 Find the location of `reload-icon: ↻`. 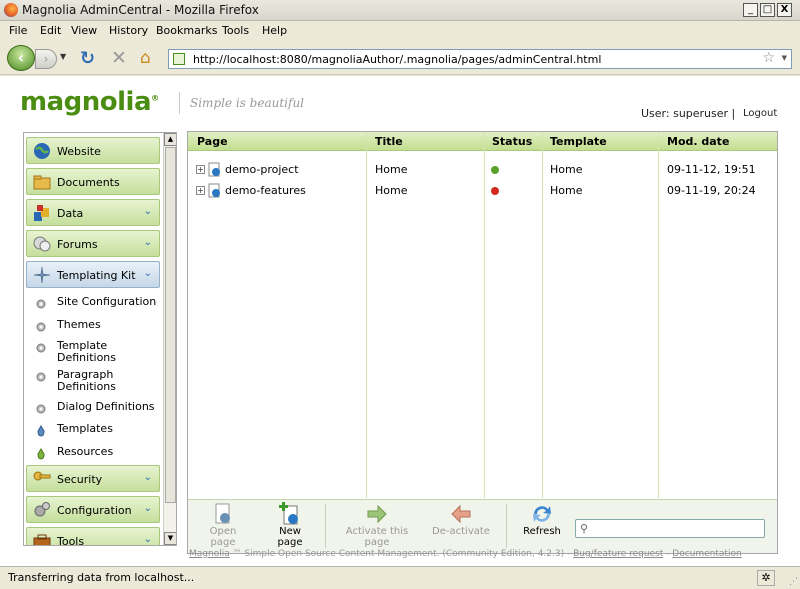

reload-icon: ↻ is located at coordinates (87, 58).